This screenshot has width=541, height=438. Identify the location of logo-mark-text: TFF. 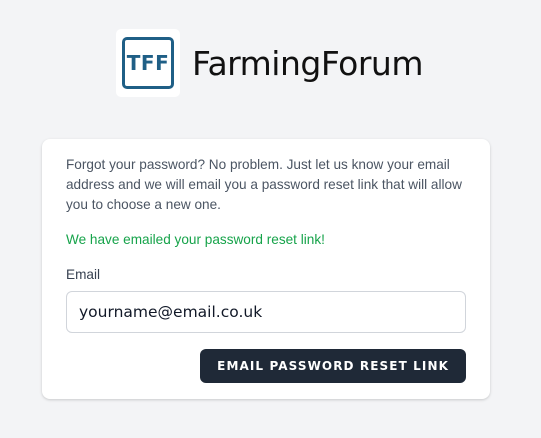
(148, 63).